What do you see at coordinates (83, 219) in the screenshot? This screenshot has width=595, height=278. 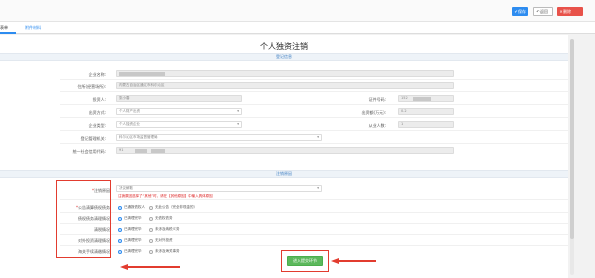 I see `annotation-highlight-box` at bounding box center [83, 219].